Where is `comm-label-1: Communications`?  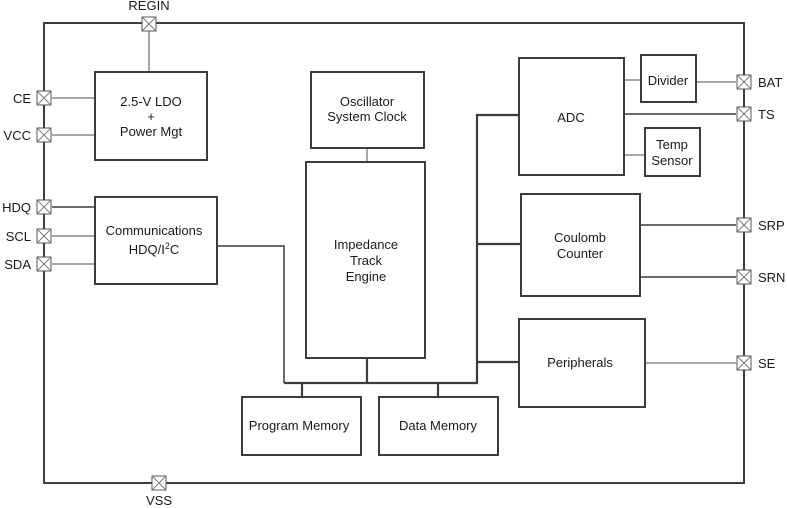
comm-label-1: Communications is located at coordinates (154, 230).